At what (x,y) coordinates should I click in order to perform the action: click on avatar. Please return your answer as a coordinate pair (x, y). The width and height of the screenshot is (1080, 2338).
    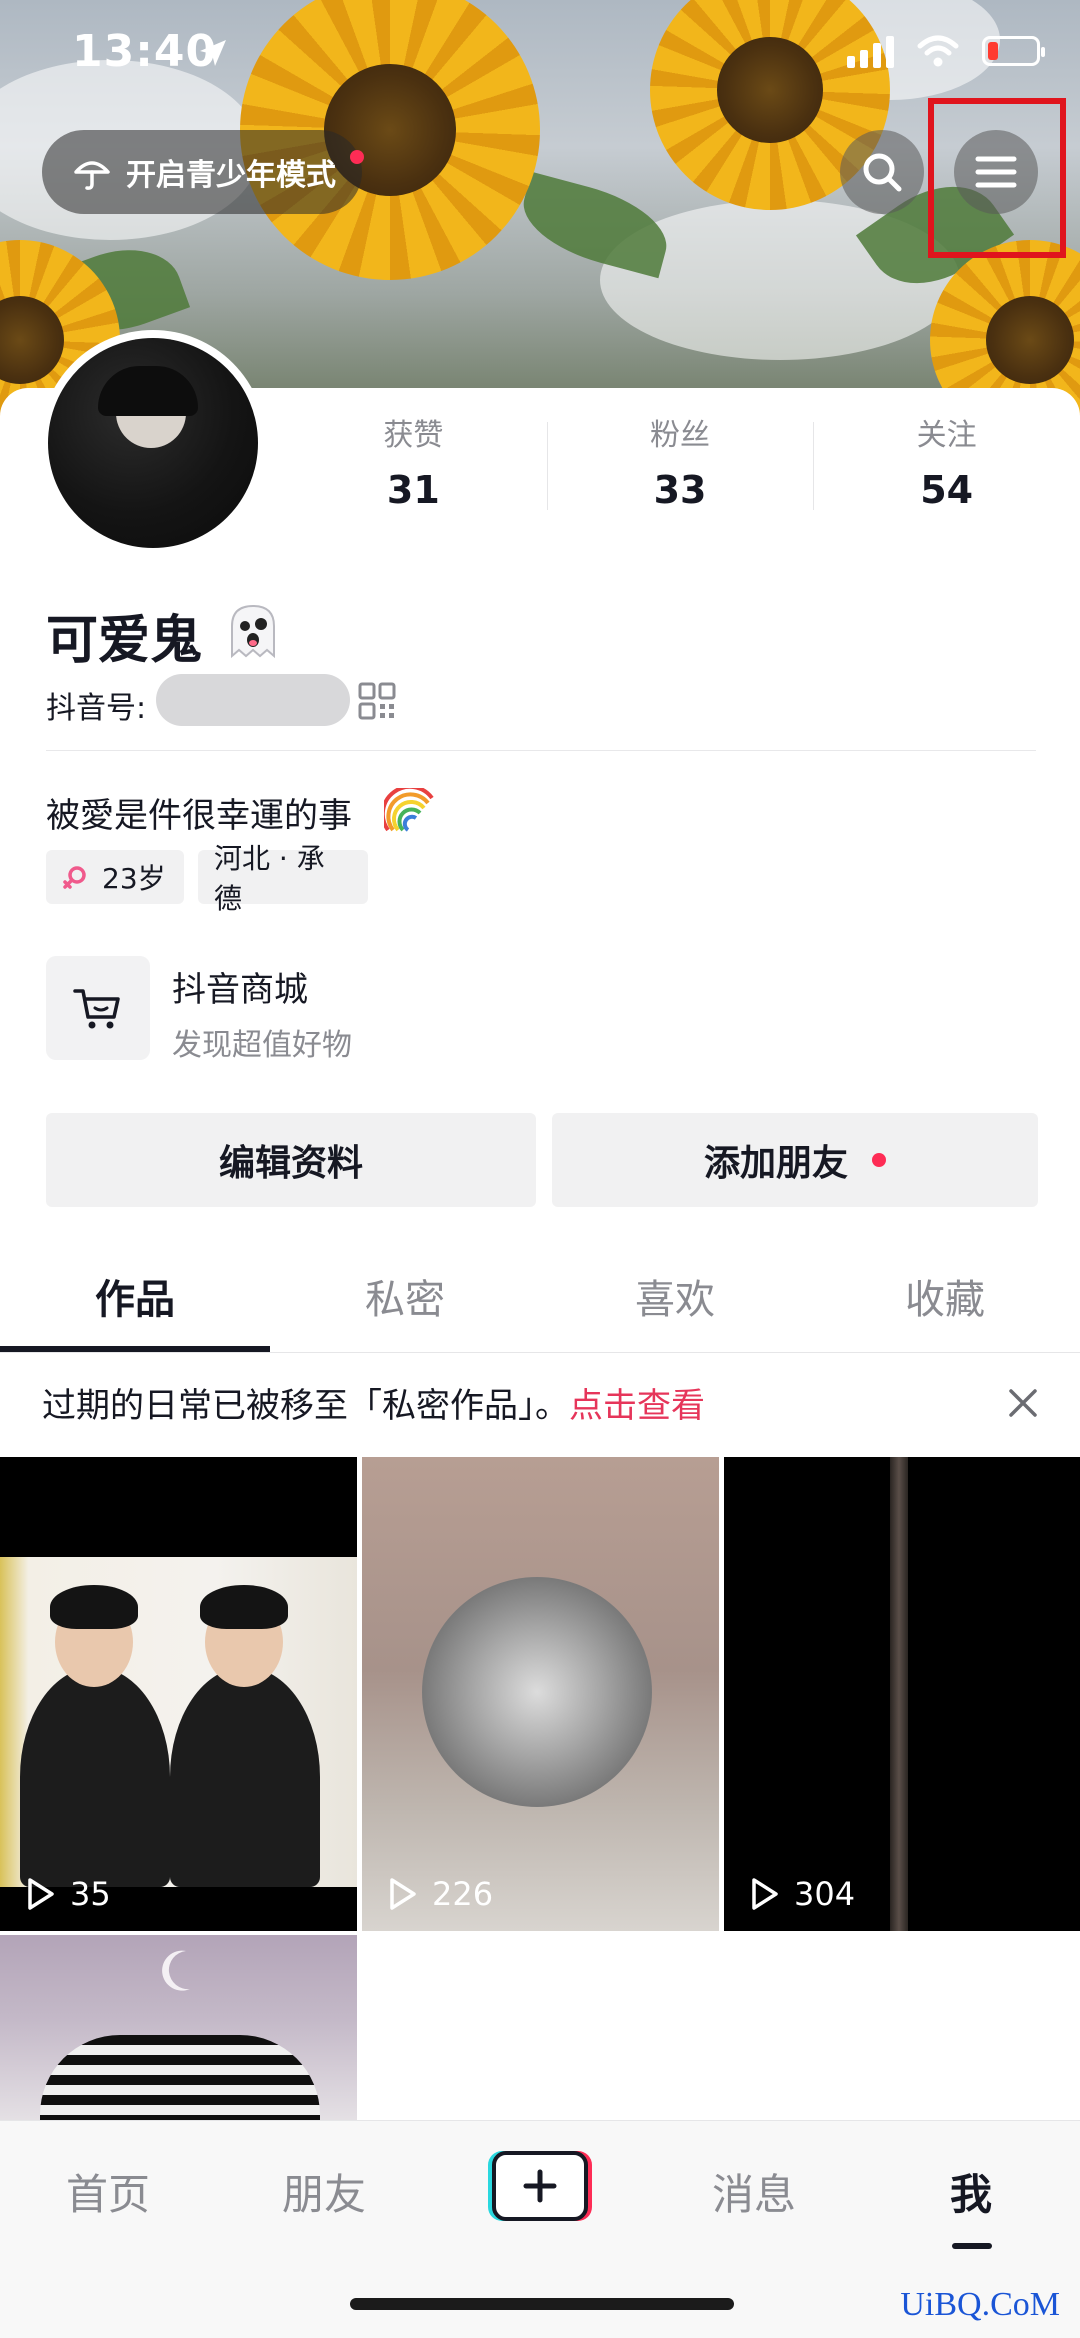
    Looking at the image, I should click on (153, 443).